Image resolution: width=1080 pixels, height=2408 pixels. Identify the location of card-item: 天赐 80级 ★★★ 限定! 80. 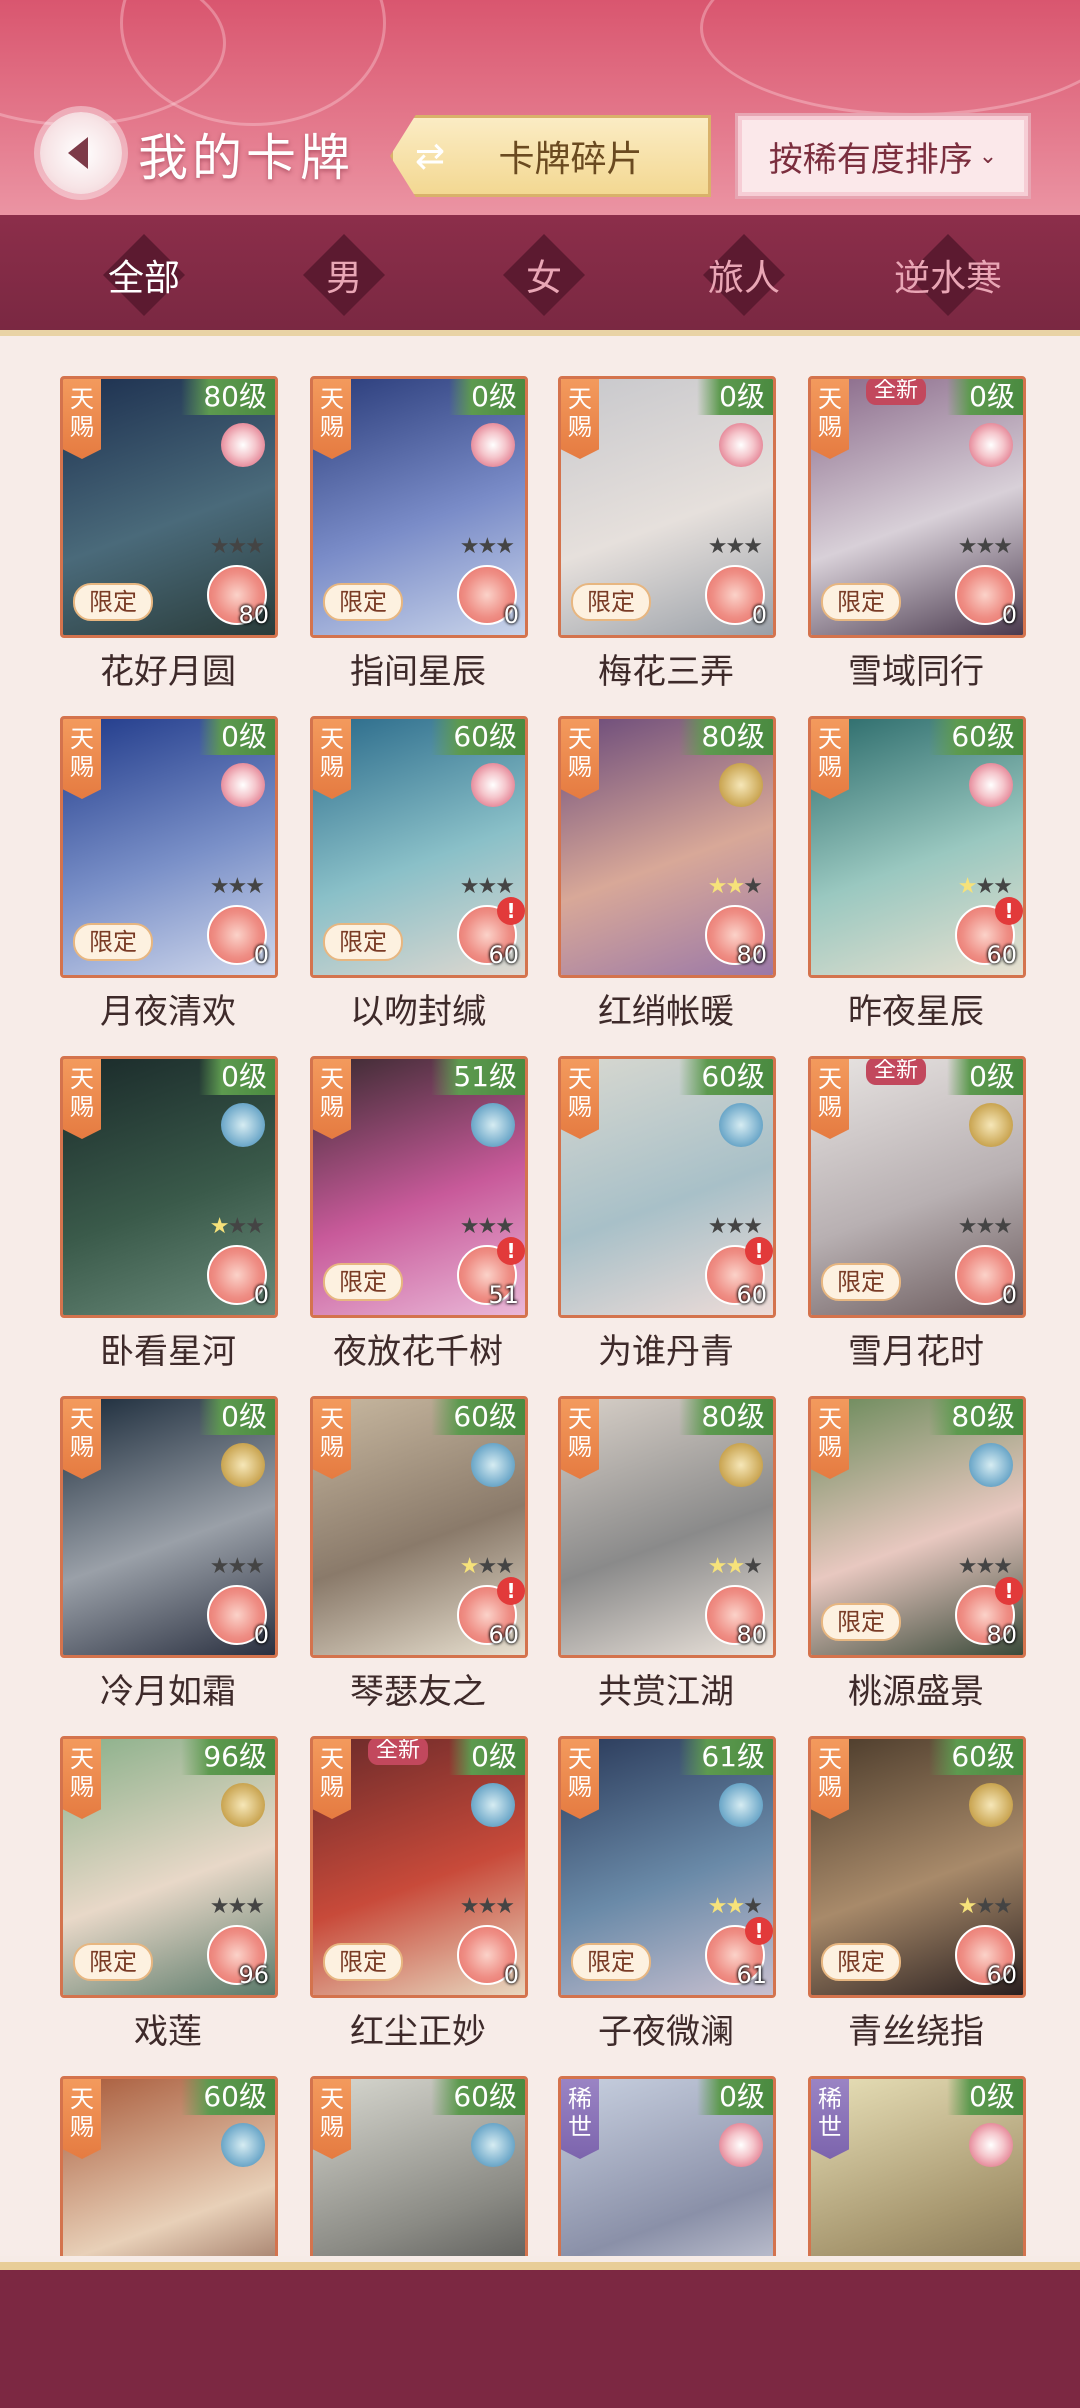
(917, 1527).